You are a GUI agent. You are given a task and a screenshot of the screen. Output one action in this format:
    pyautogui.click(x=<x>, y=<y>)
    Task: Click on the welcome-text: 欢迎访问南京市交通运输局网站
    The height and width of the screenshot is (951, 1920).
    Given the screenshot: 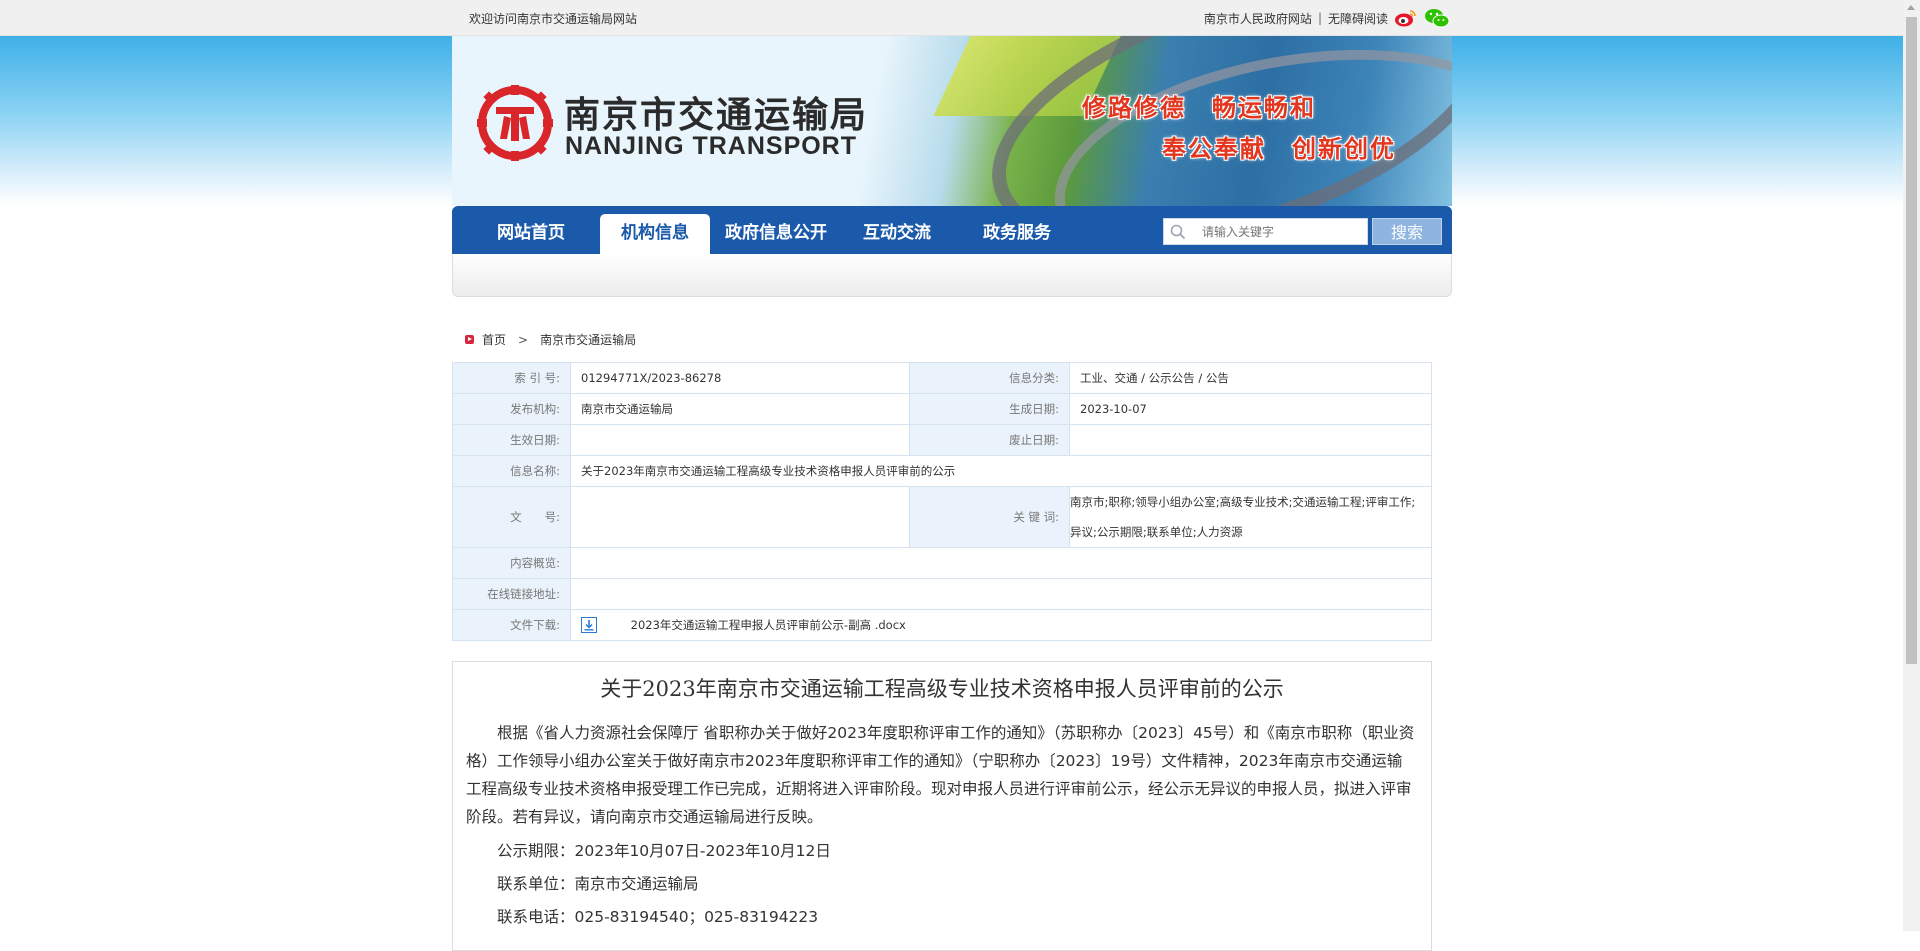 What is the action you would take?
    pyautogui.click(x=553, y=19)
    